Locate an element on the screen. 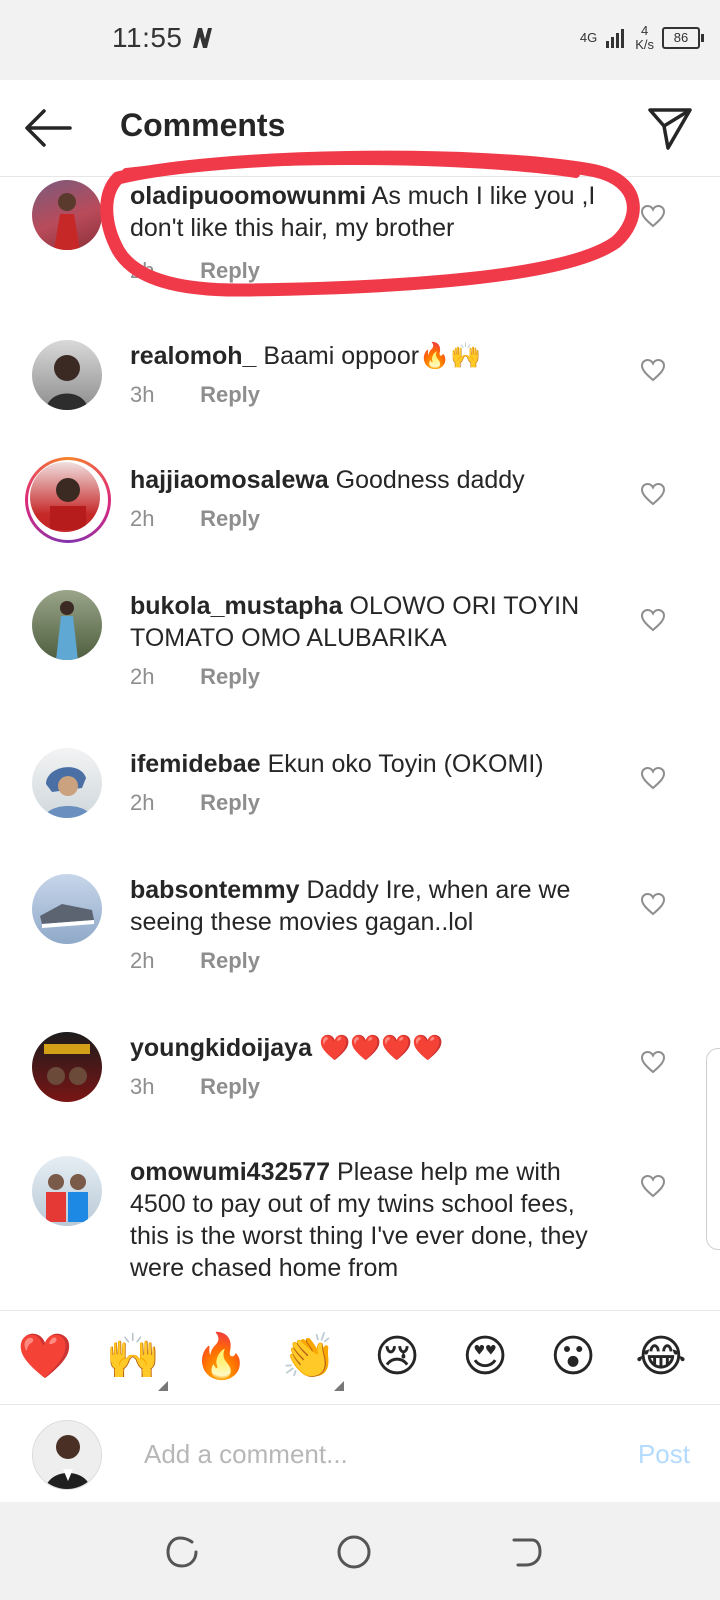  comment-username: bukola_mustapha is located at coordinates (236, 606).